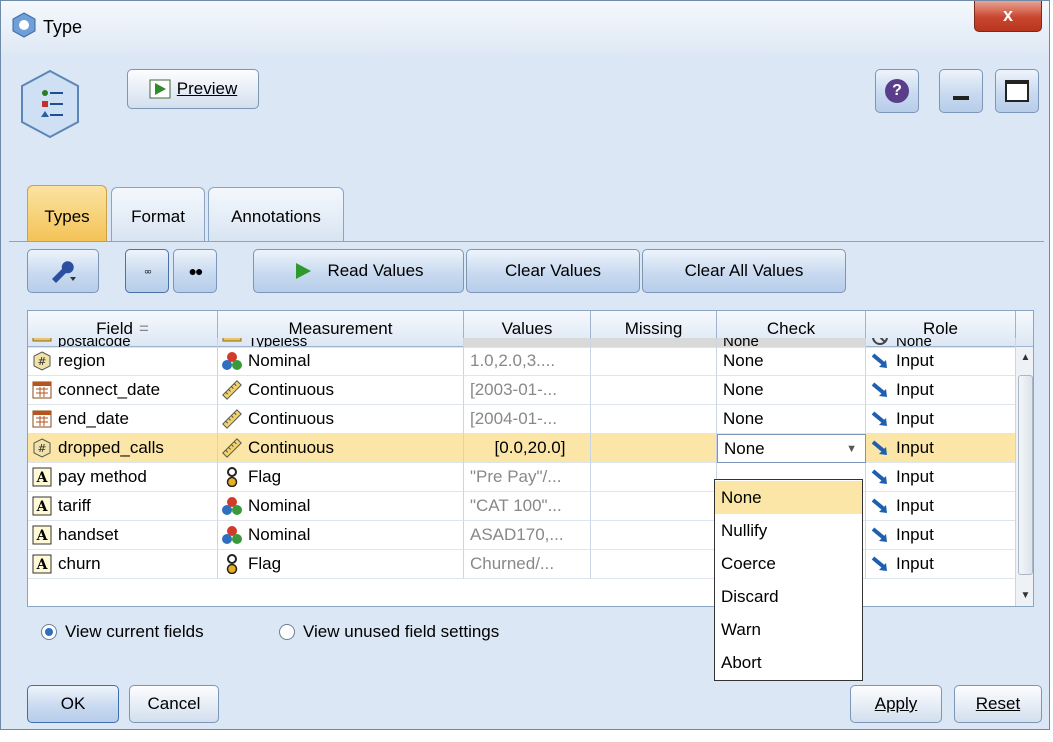 The width and height of the screenshot is (1053, 742). I want to click on apply-label: Apply, so click(896, 703).